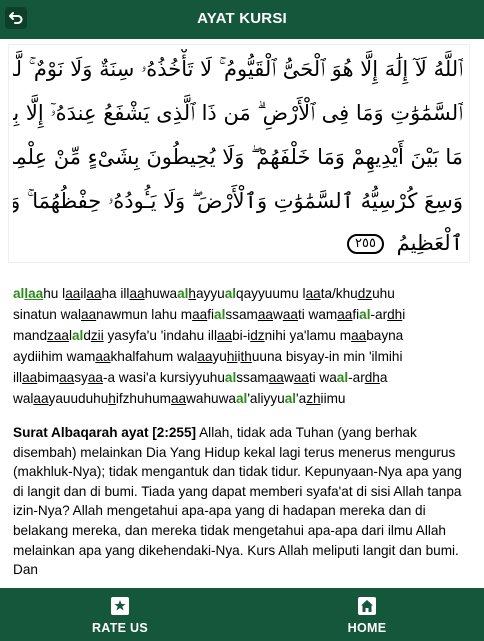 Image resolution: width=484 pixels, height=641 pixels. I want to click on latin-segment: ti wa, so click(322, 377).